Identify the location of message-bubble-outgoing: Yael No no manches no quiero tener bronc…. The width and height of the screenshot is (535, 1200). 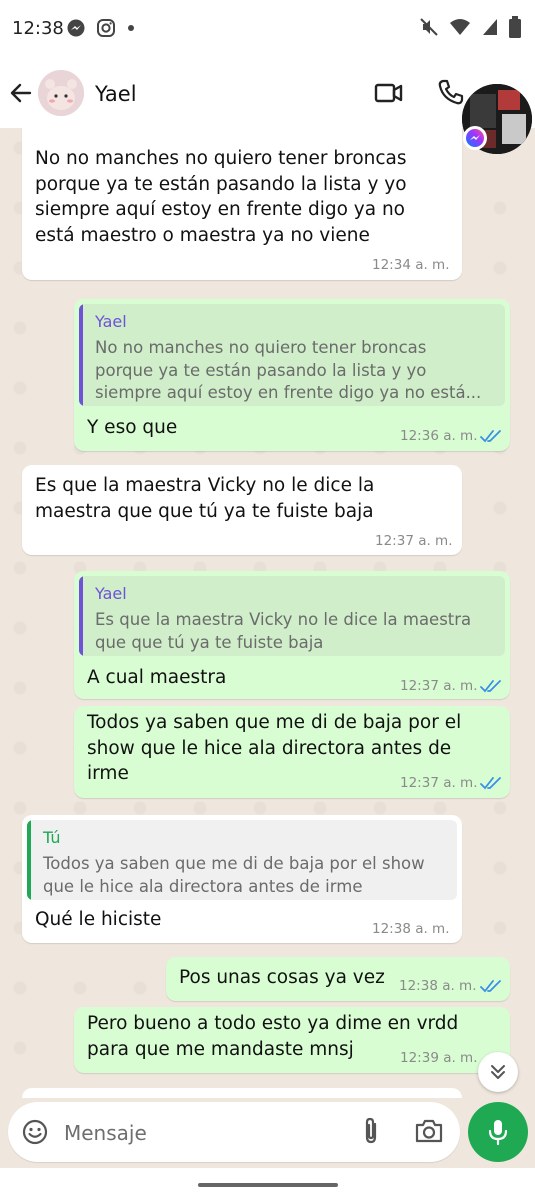
(292, 375).